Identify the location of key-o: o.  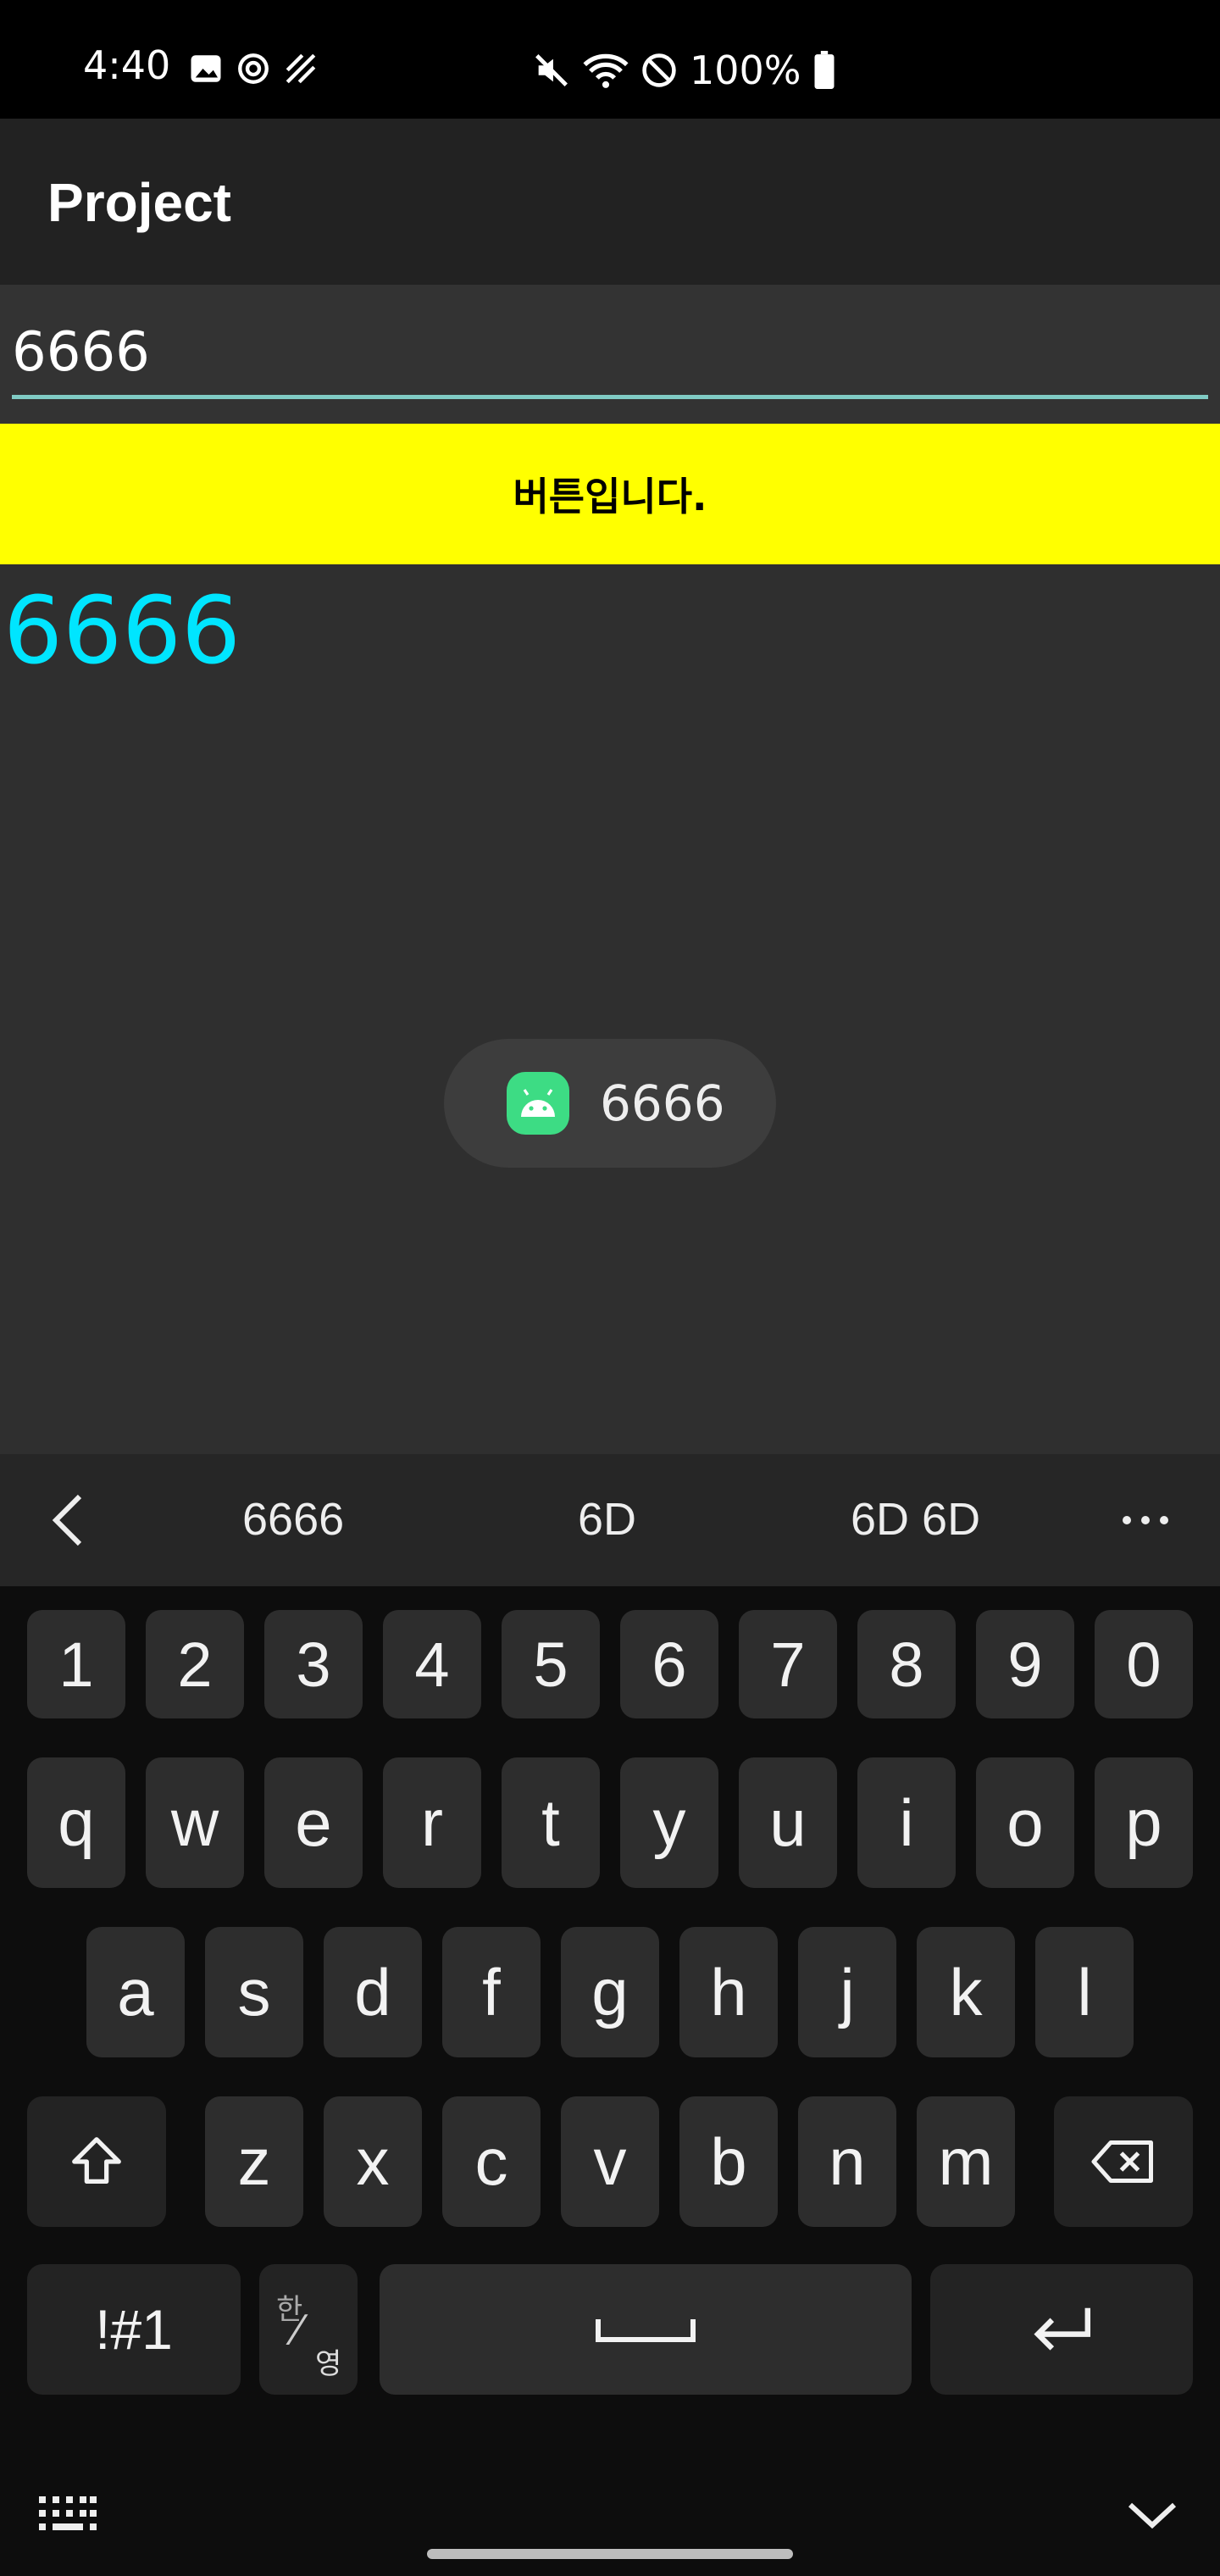
(1025, 1822).